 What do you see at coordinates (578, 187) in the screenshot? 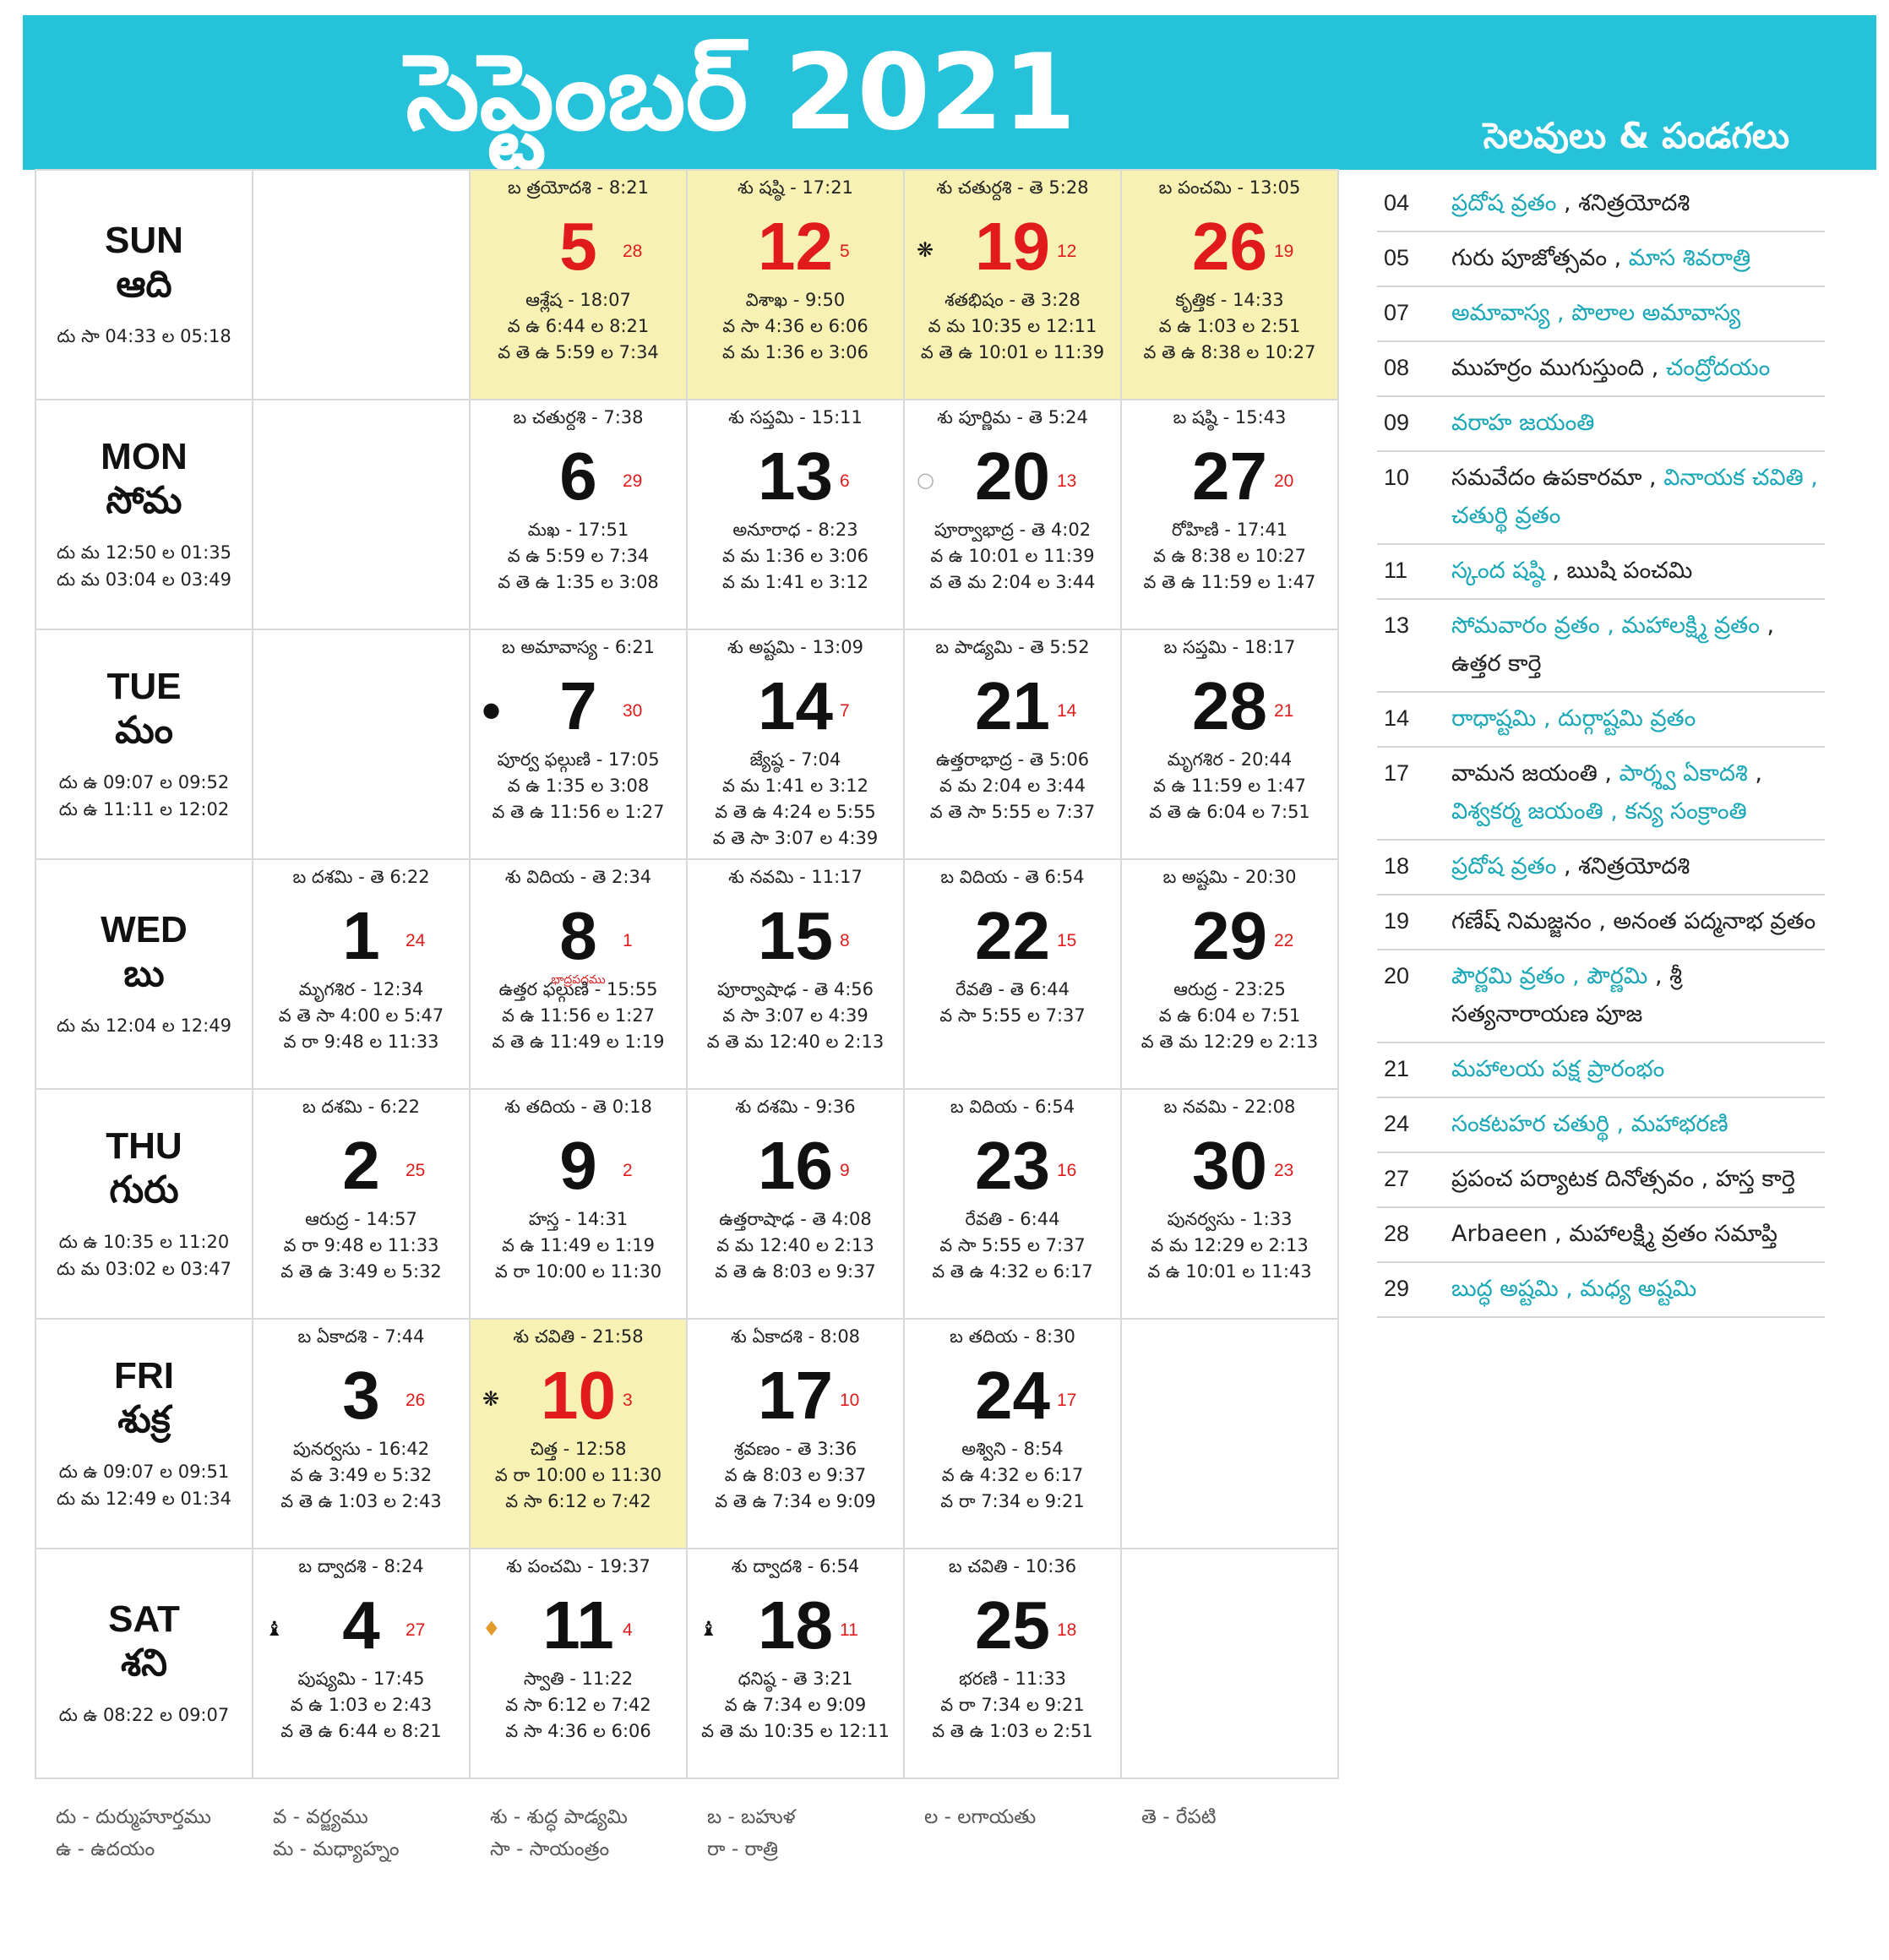
I see `tithi-label: బ త్రయోదశి - 8:21` at bounding box center [578, 187].